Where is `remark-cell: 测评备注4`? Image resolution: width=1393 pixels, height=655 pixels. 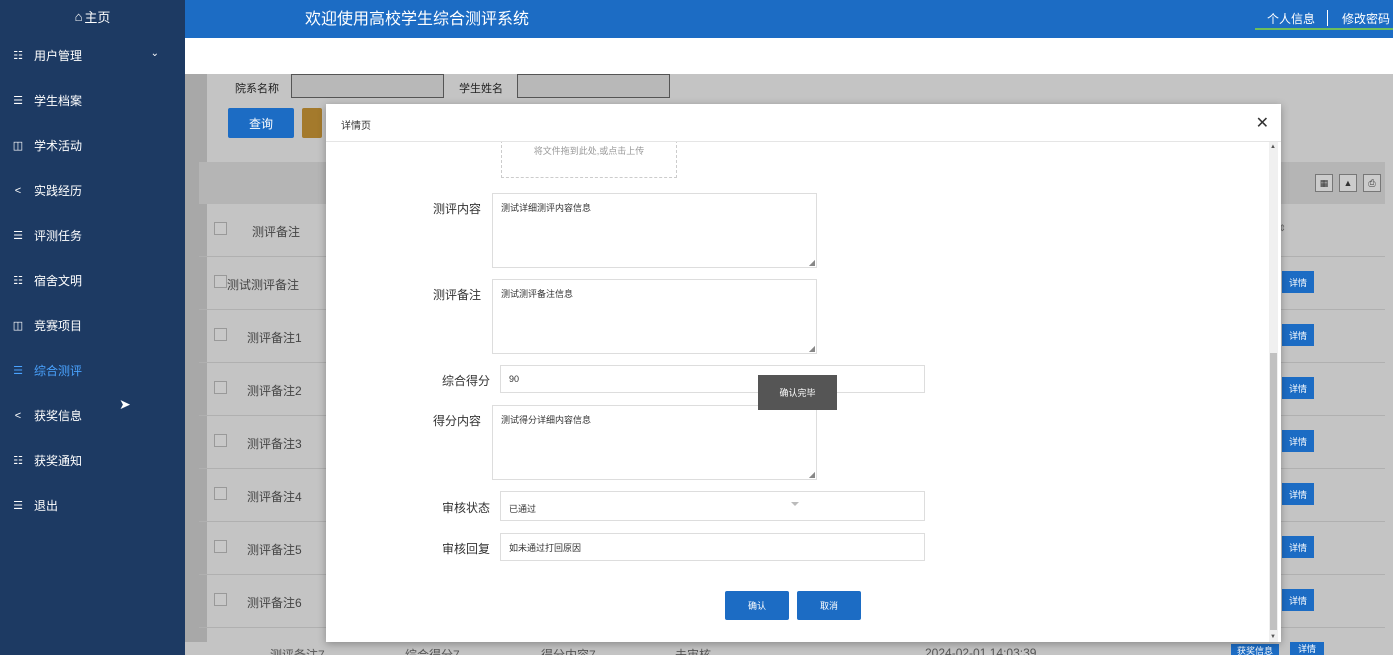 remark-cell: 测评备注4 is located at coordinates (274, 497).